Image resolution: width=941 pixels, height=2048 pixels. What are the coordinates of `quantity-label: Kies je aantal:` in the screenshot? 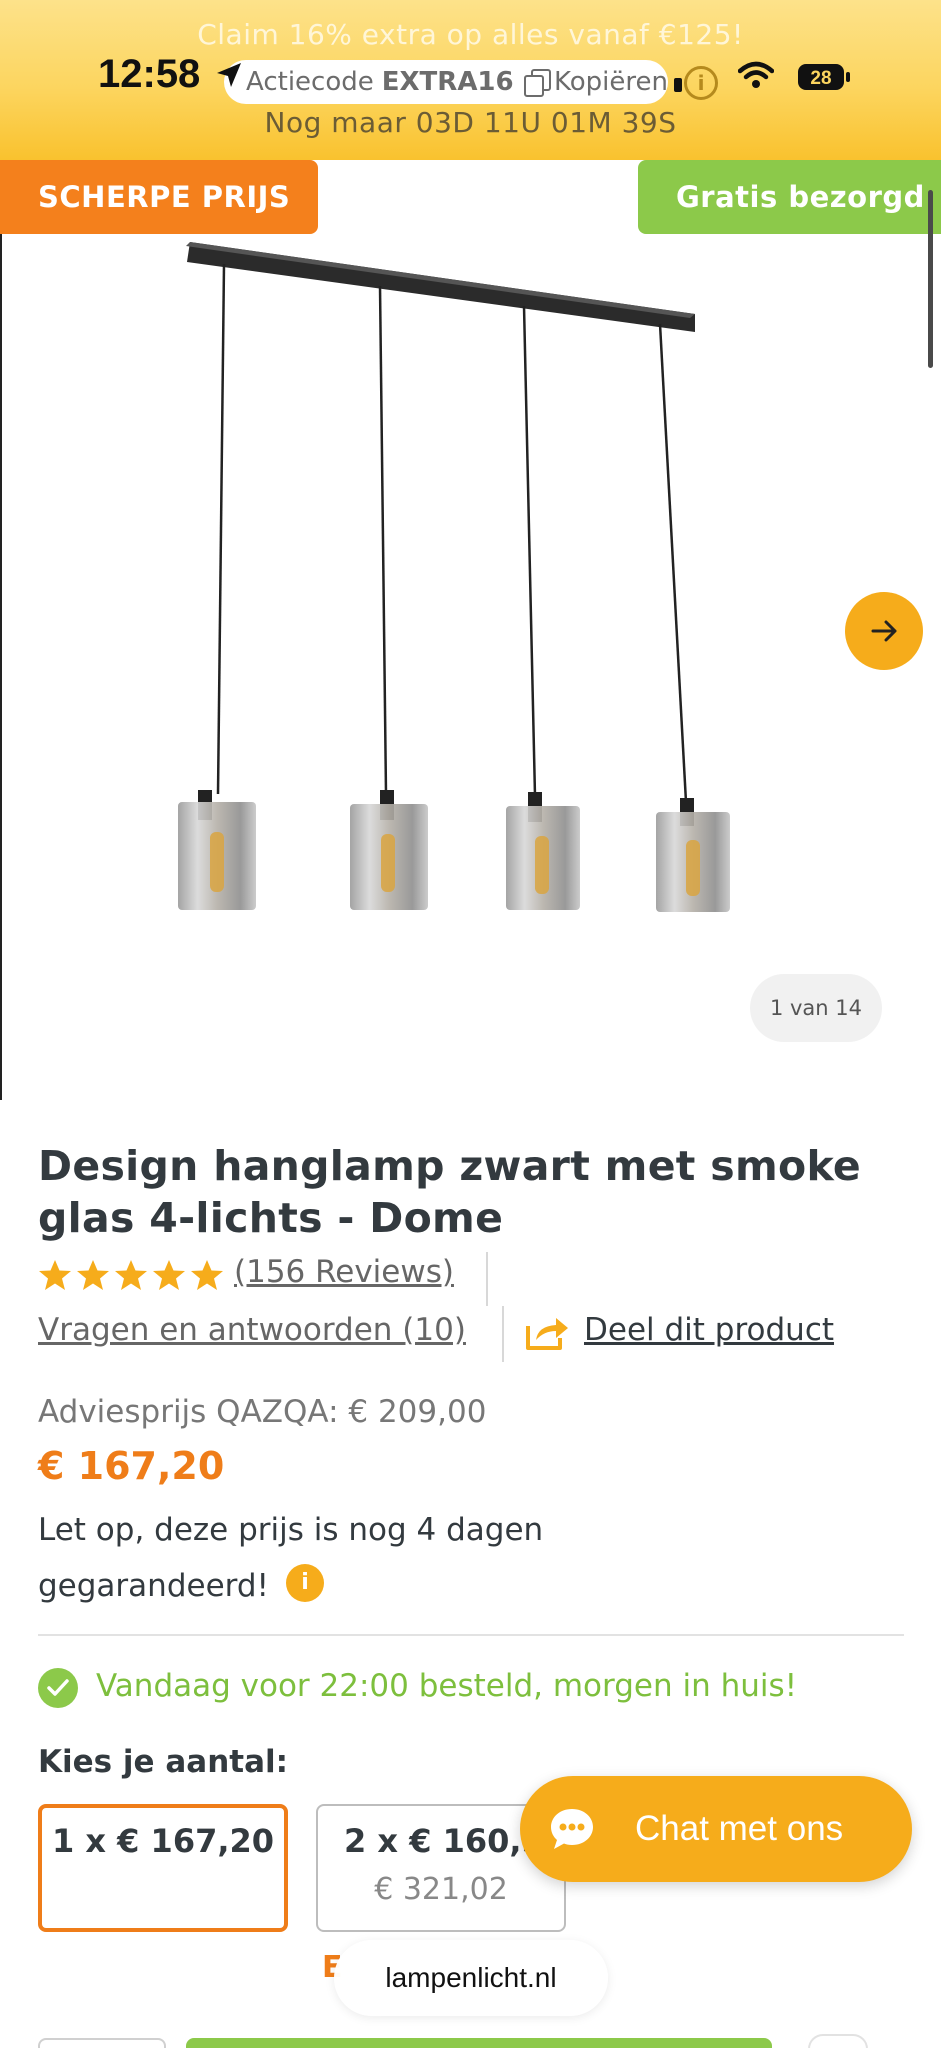 It's located at (163, 1762).